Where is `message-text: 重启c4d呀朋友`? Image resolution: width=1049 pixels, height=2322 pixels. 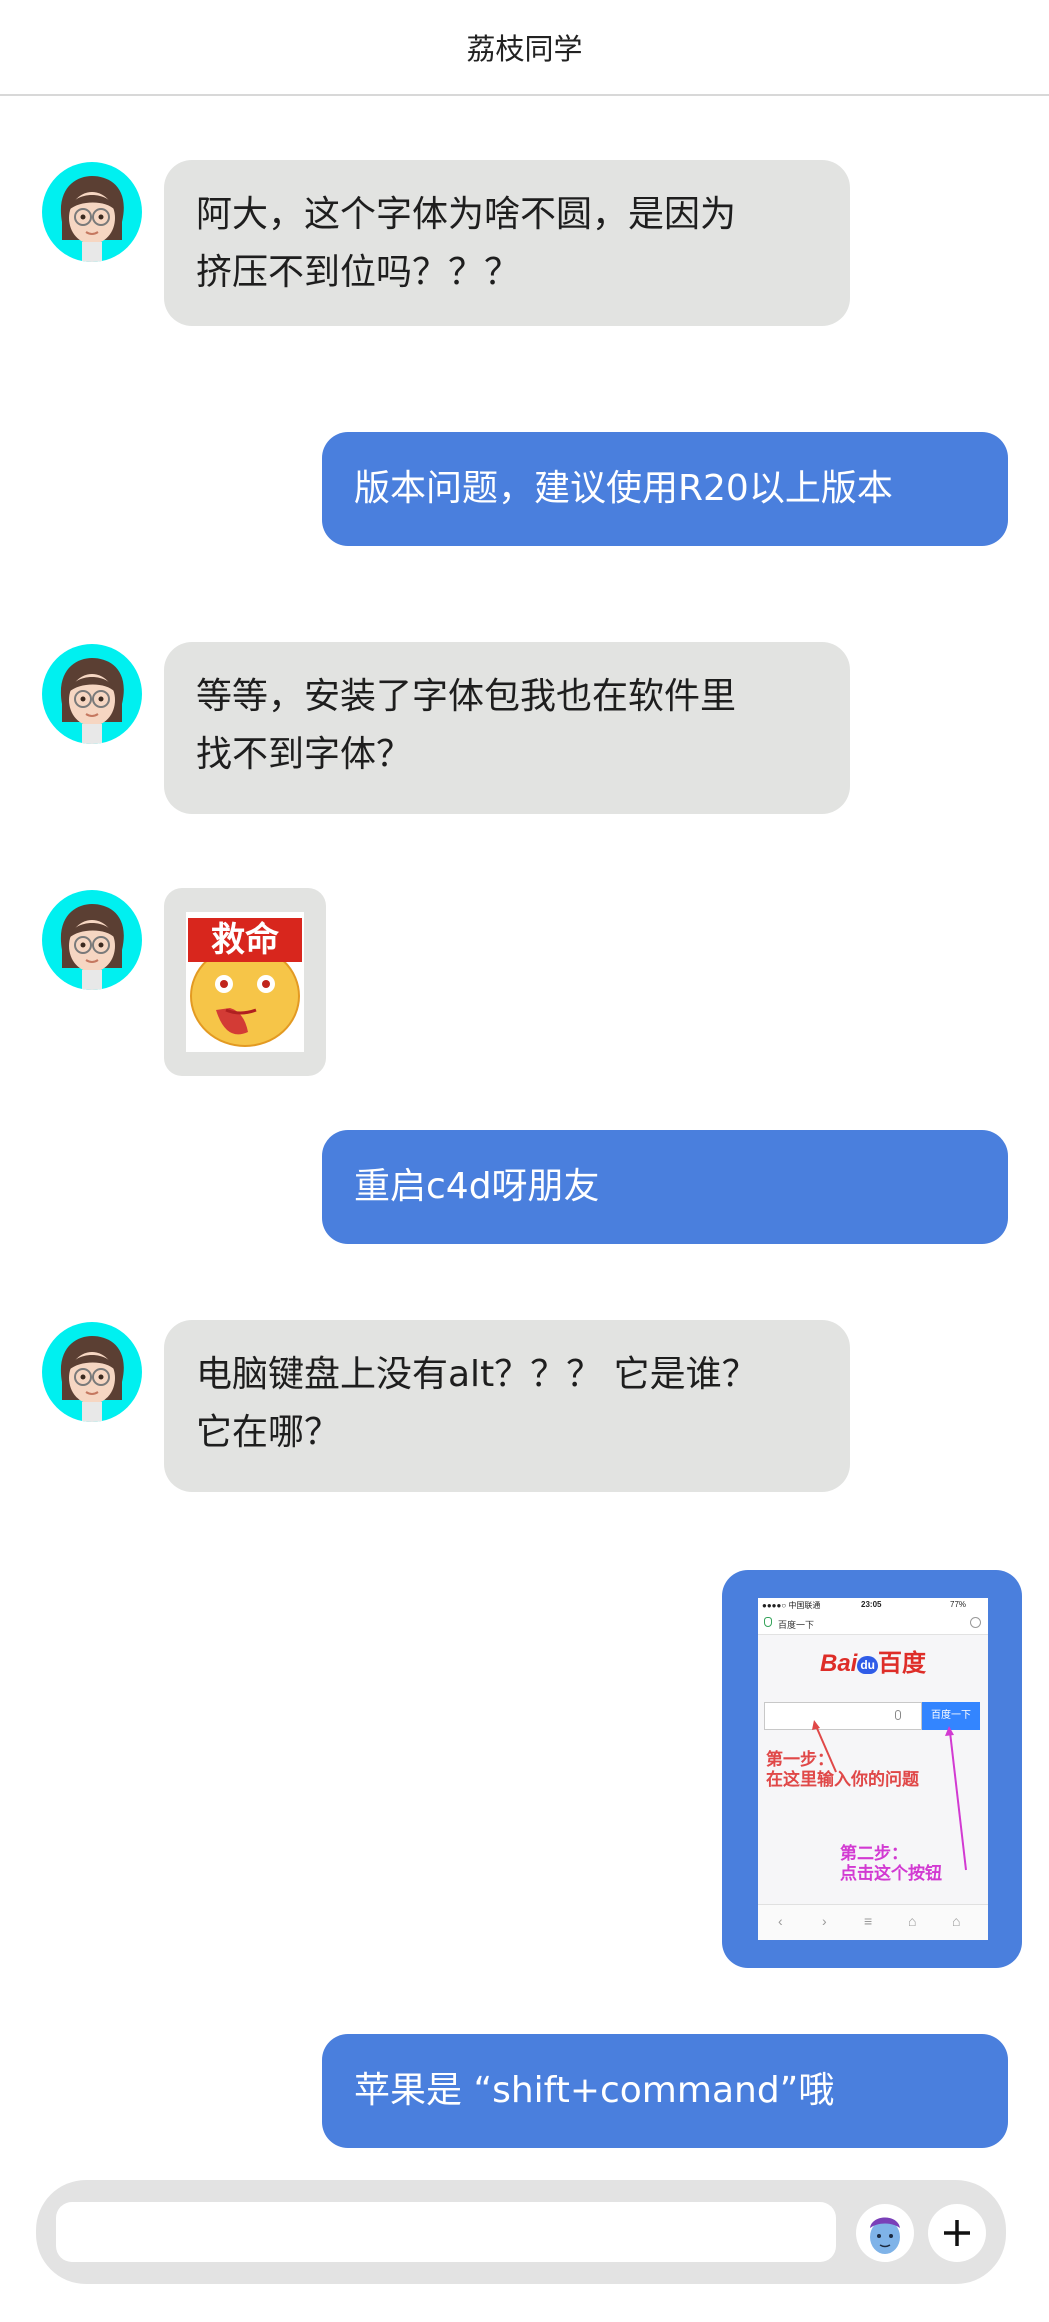
message-text: 重启c4d呀朋友 is located at coordinates (477, 1186).